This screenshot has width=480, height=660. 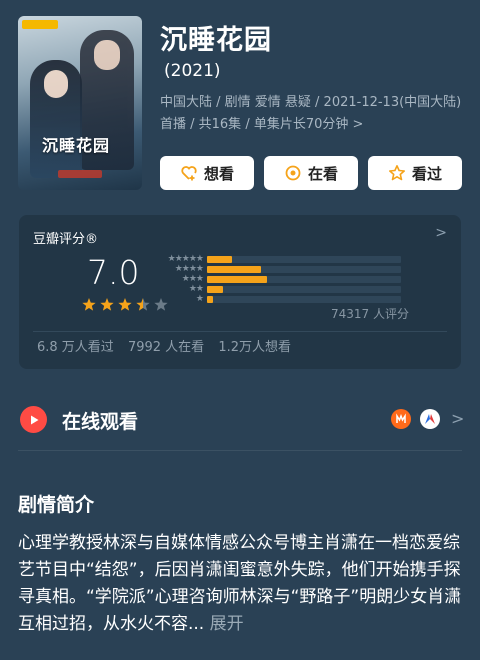 I want to click on watched-button: 看过, so click(x=415, y=173).